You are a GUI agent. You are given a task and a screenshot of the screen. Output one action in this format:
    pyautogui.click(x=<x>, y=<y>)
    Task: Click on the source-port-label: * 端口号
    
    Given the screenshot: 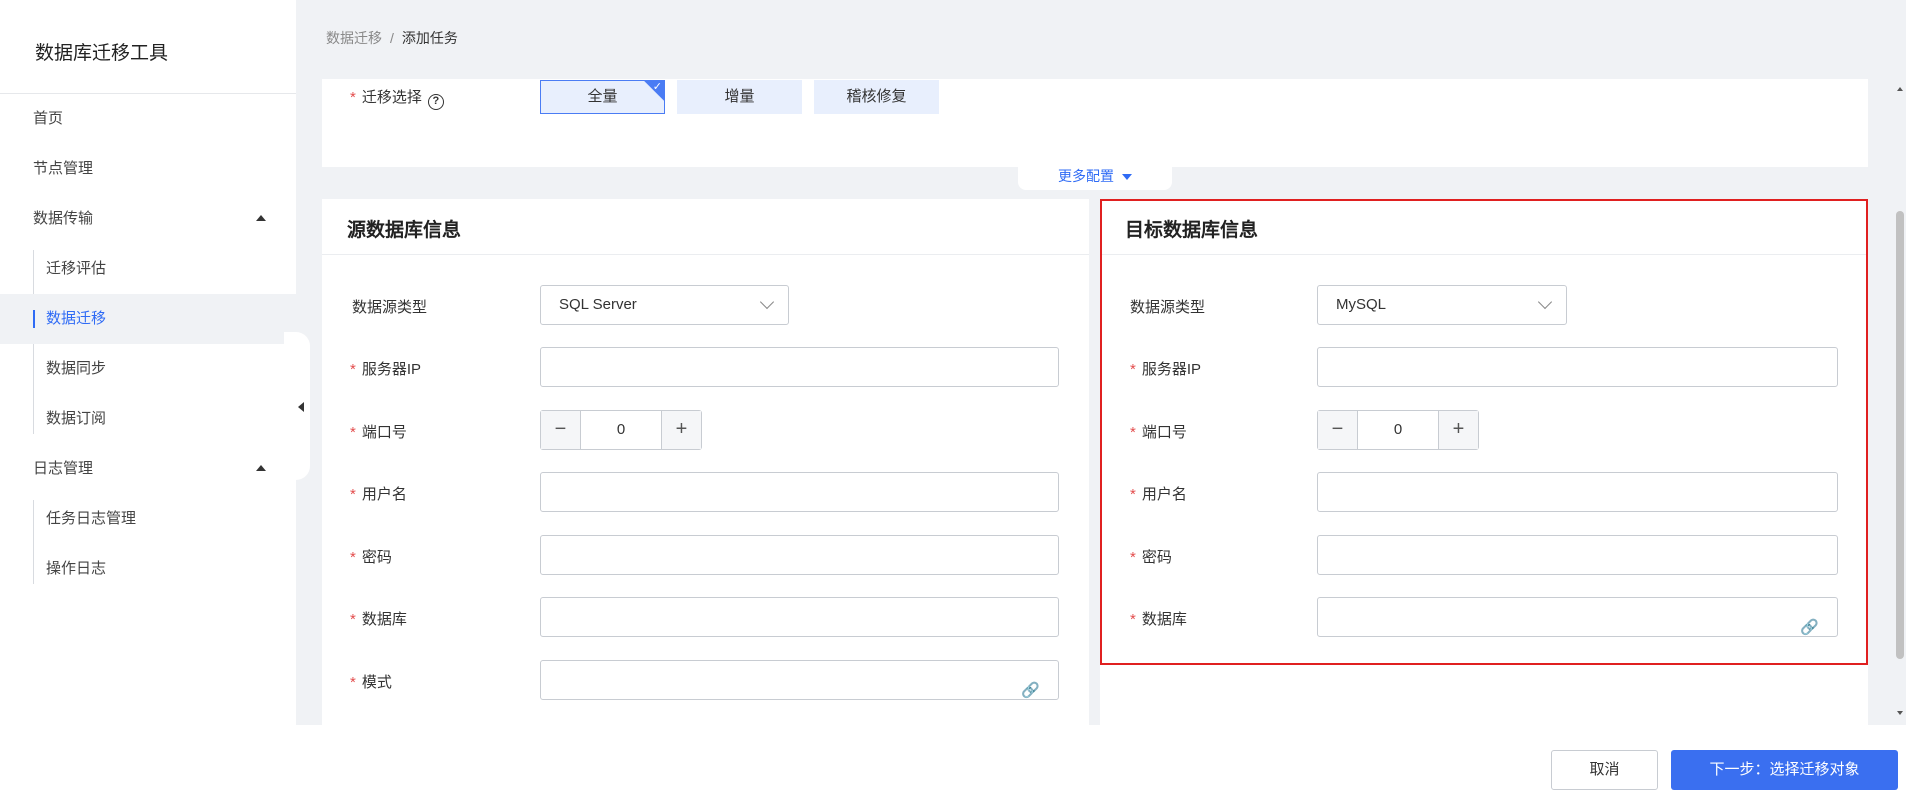 What is the action you would take?
    pyautogui.click(x=378, y=431)
    